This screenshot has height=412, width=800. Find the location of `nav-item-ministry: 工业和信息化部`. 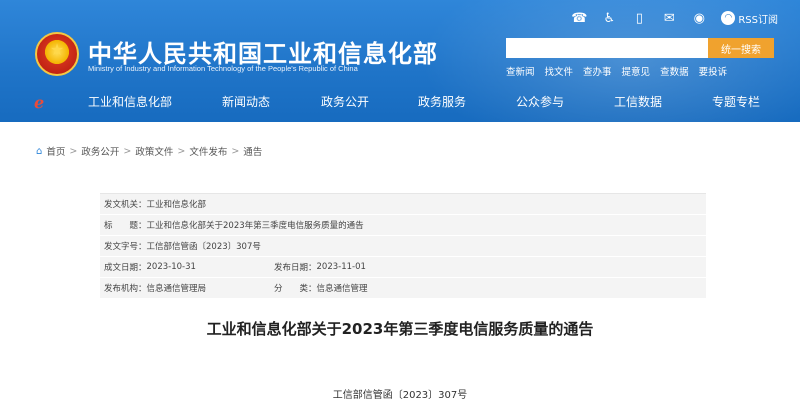

nav-item-ministry: 工业和信息化部 is located at coordinates (130, 101).